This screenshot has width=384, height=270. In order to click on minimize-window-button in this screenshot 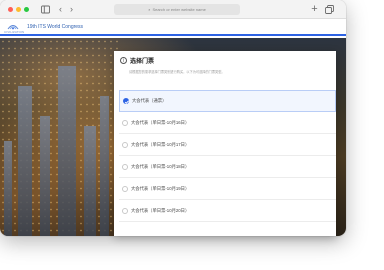, I will do `click(18, 9)`.